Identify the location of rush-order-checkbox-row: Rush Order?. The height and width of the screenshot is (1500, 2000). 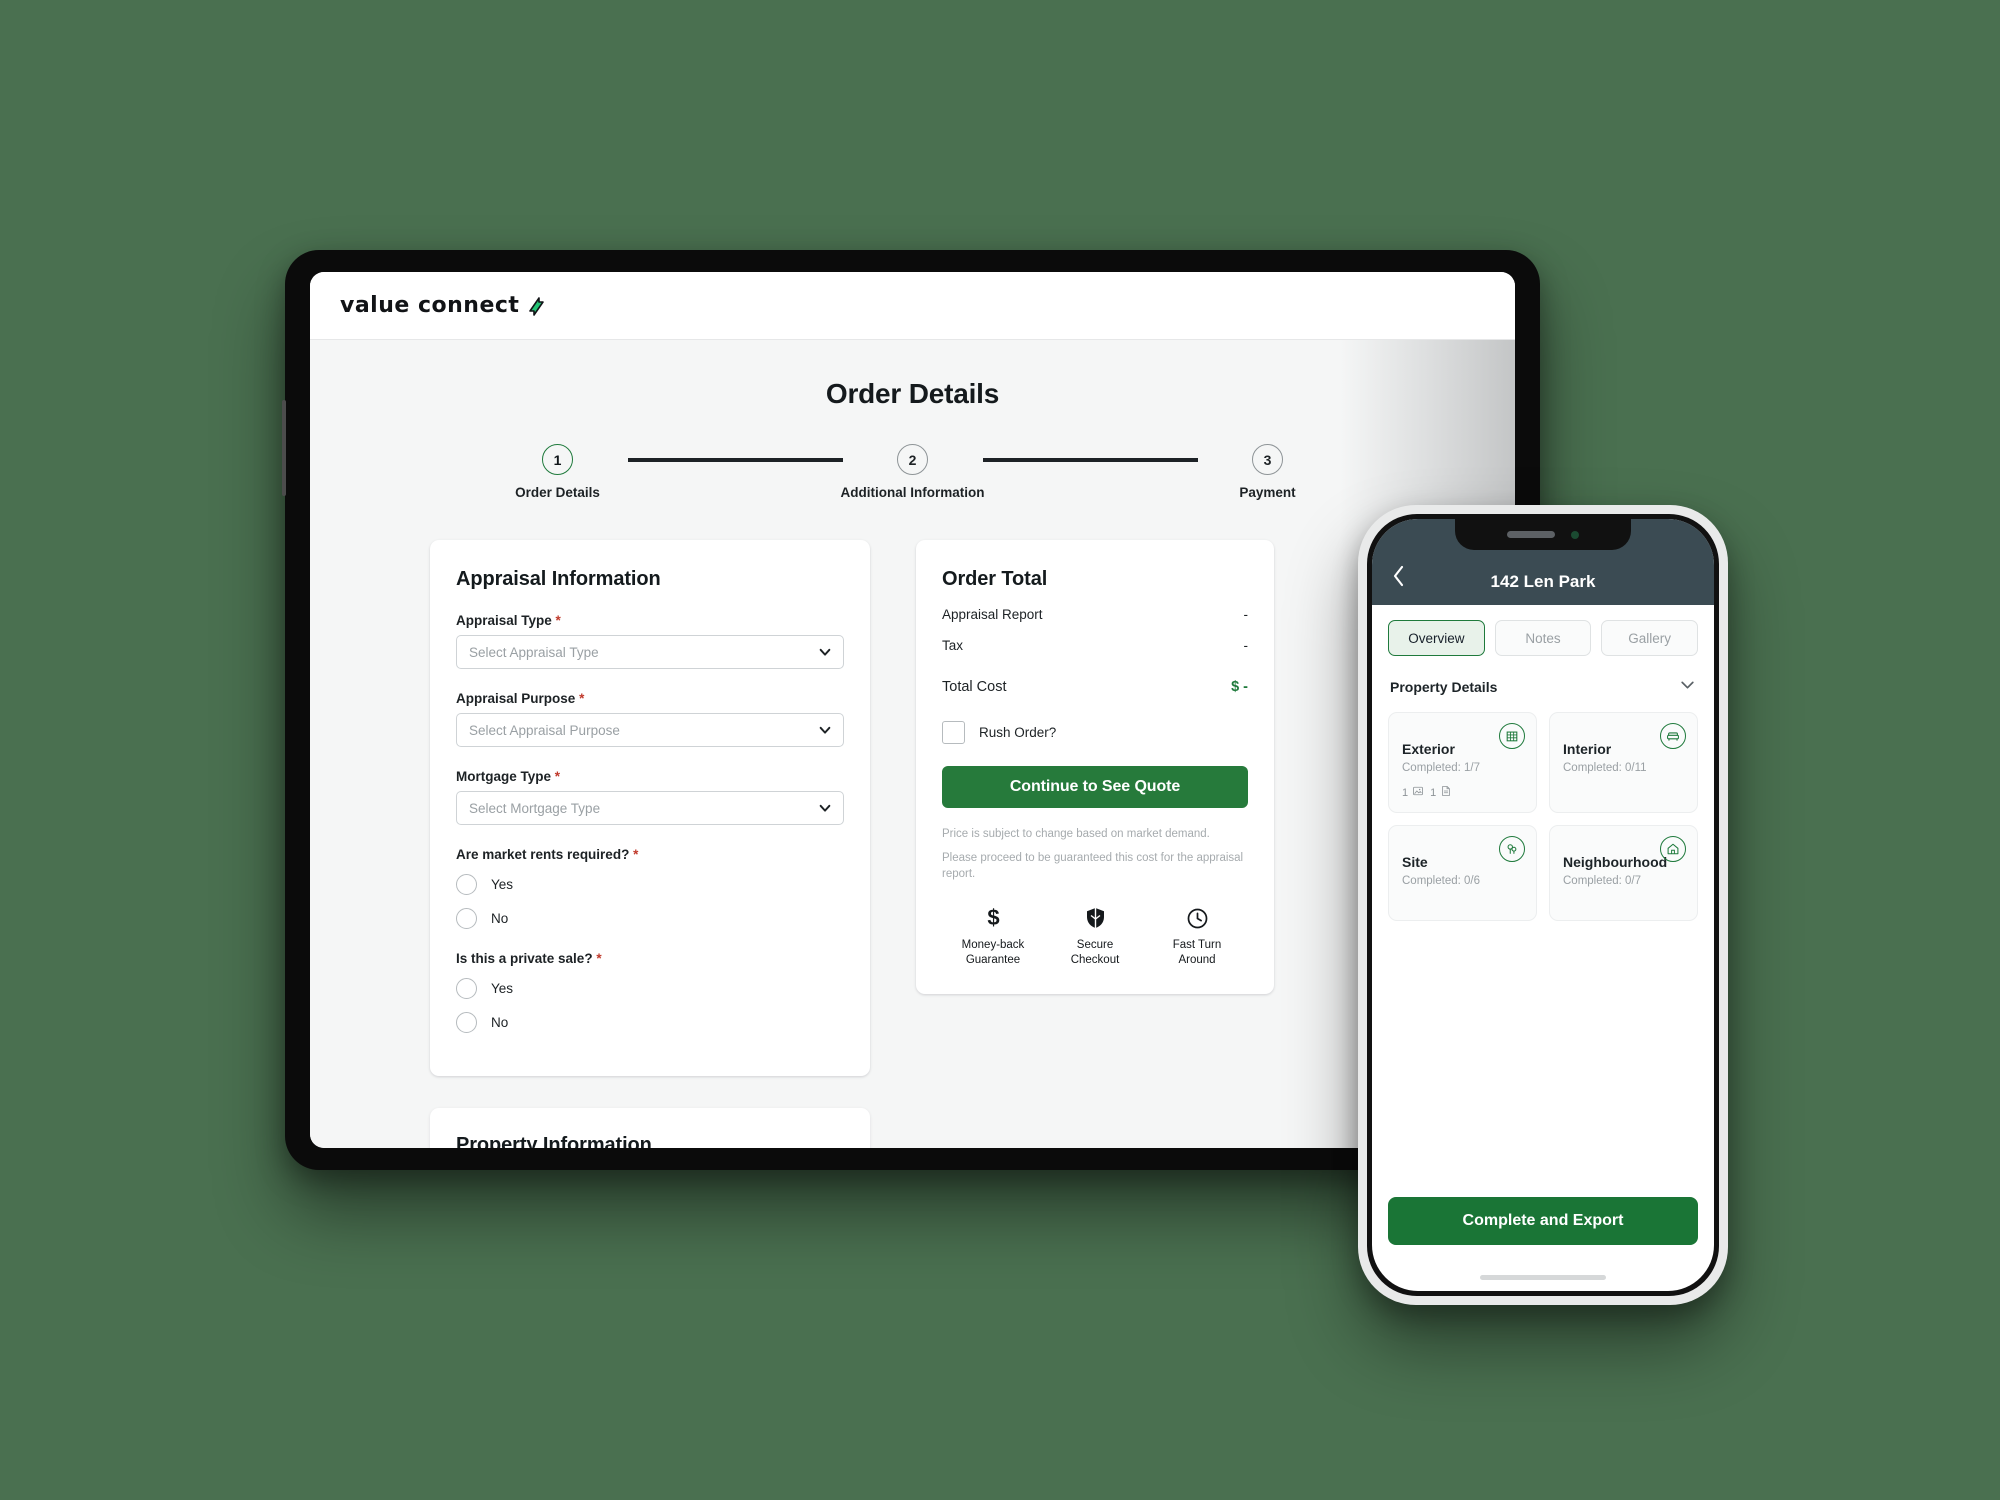
(1095, 732).